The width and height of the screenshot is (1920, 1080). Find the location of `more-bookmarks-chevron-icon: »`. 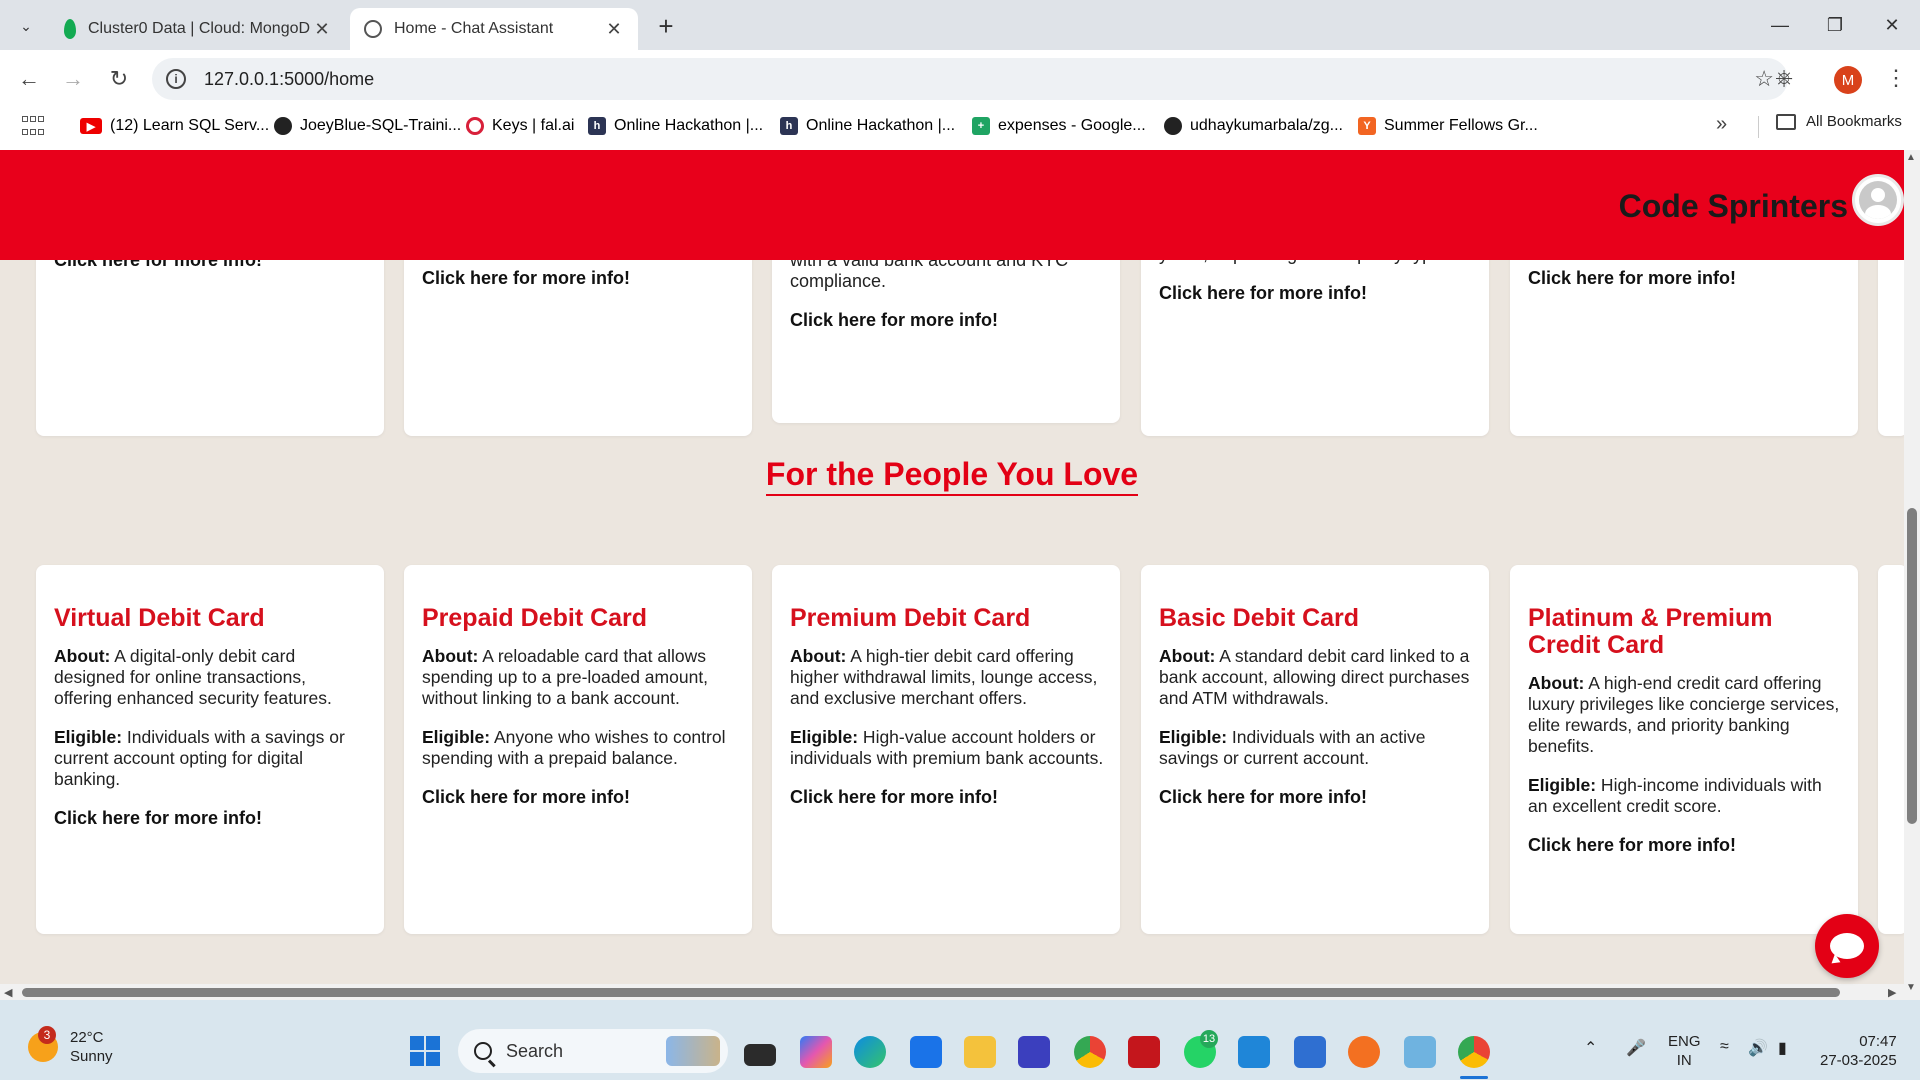

more-bookmarks-chevron-icon: » is located at coordinates (1721, 124).